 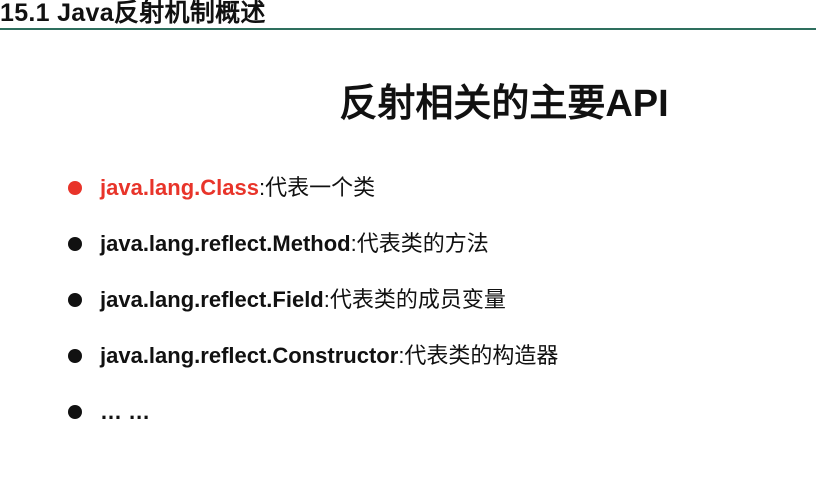 What do you see at coordinates (133, 13) in the screenshot?
I see `section-heading: 15.1 Java反射机制概述` at bounding box center [133, 13].